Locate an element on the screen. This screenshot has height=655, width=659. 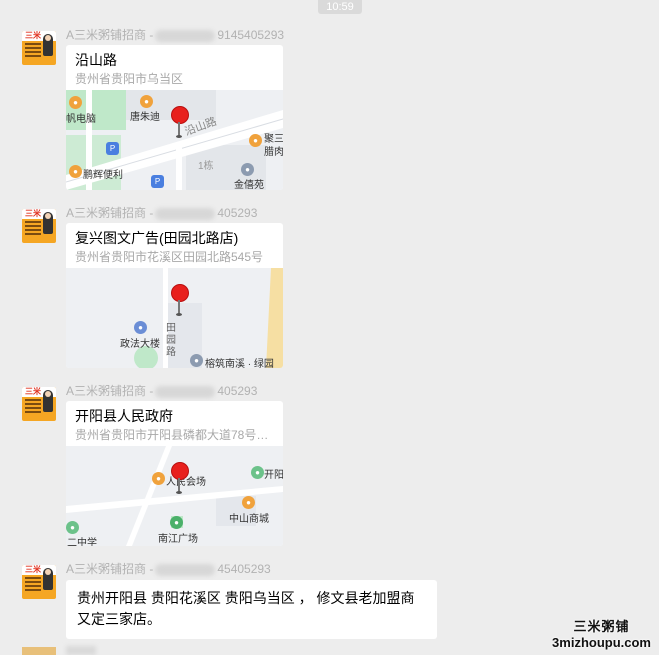
map-label: 中山商城 is located at coordinates (249, 519).